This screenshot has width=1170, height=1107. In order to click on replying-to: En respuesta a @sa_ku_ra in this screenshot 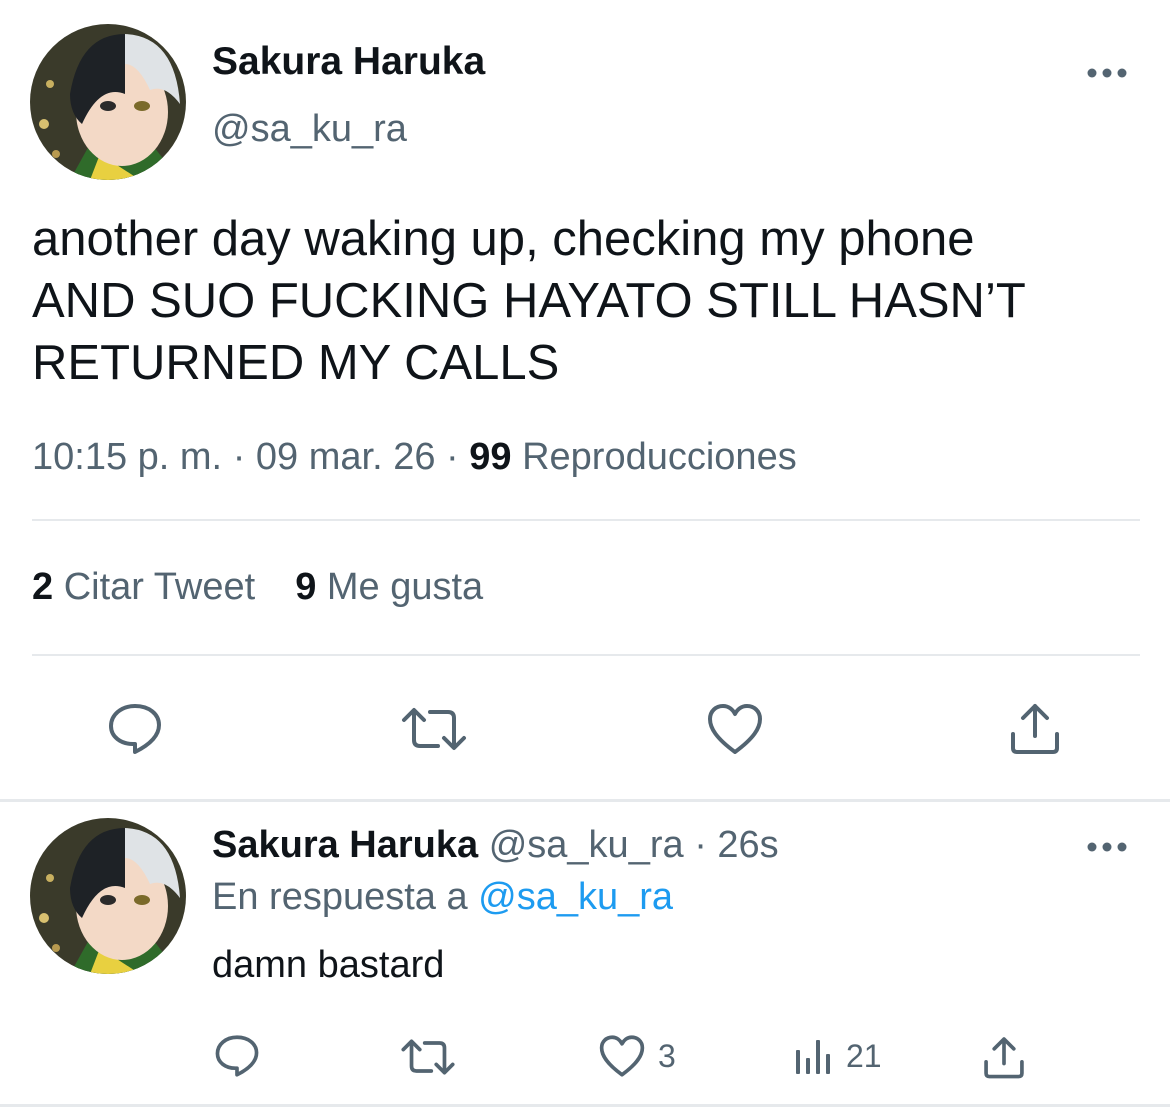, I will do `click(442, 897)`.